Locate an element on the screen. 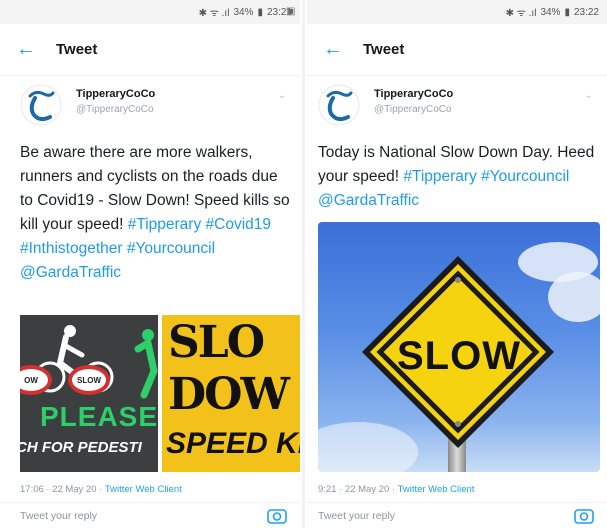 The image size is (607, 528). media-line-3: SPEED KI is located at coordinates (233, 443).